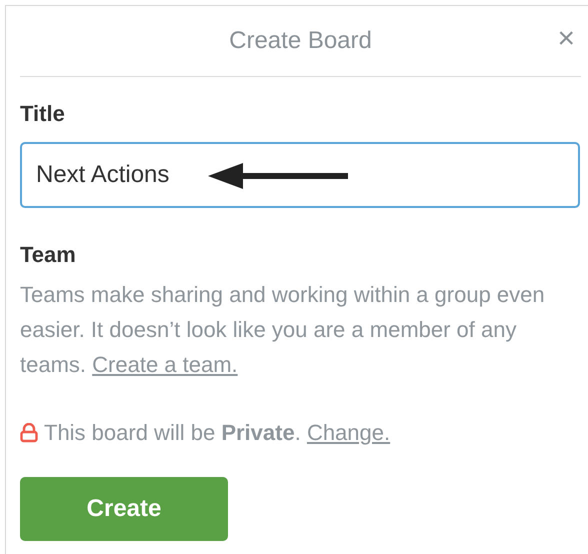 This screenshot has width=588, height=554. What do you see at coordinates (43, 114) in the screenshot?
I see `field-label: Title` at bounding box center [43, 114].